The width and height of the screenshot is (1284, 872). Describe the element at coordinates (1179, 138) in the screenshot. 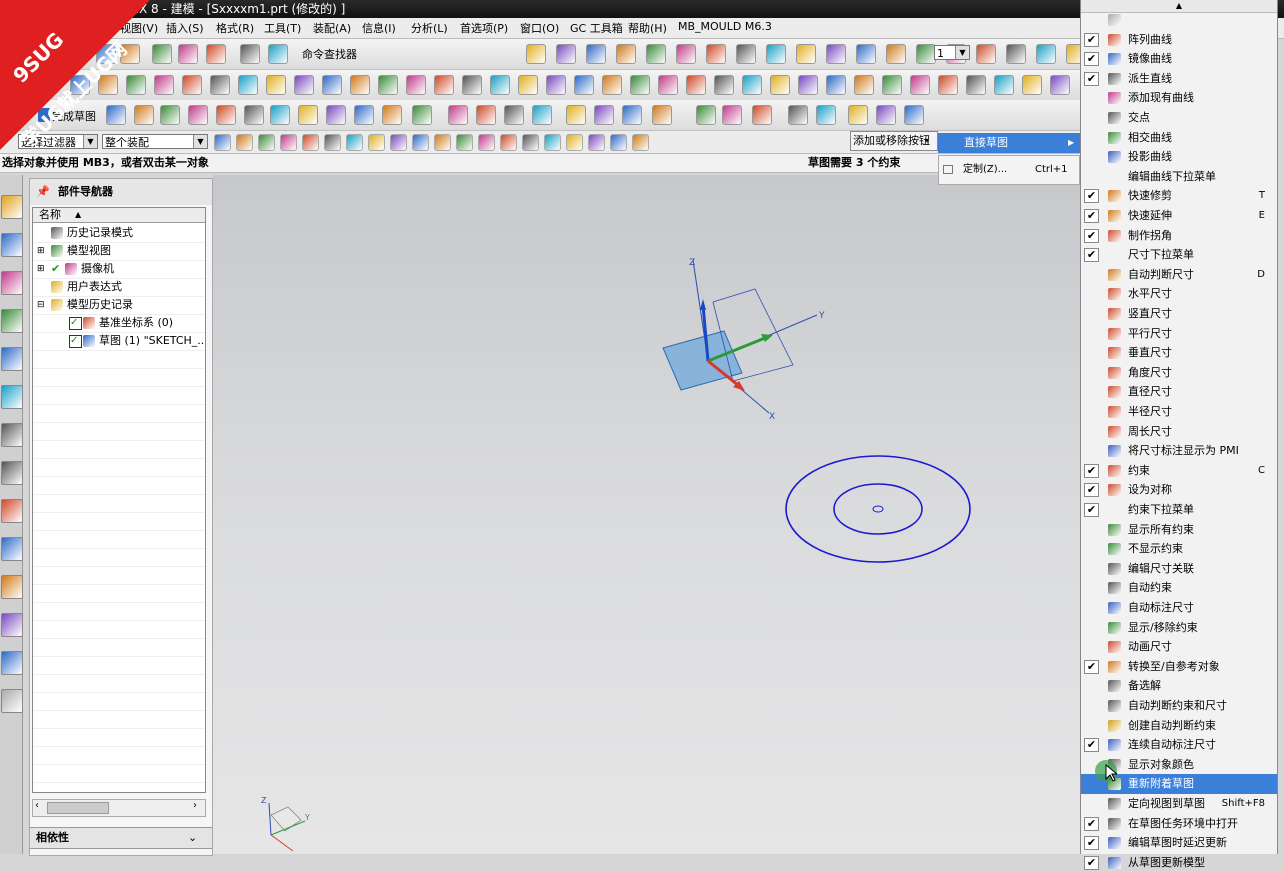

I see `menu-item: 相交曲线` at that location.